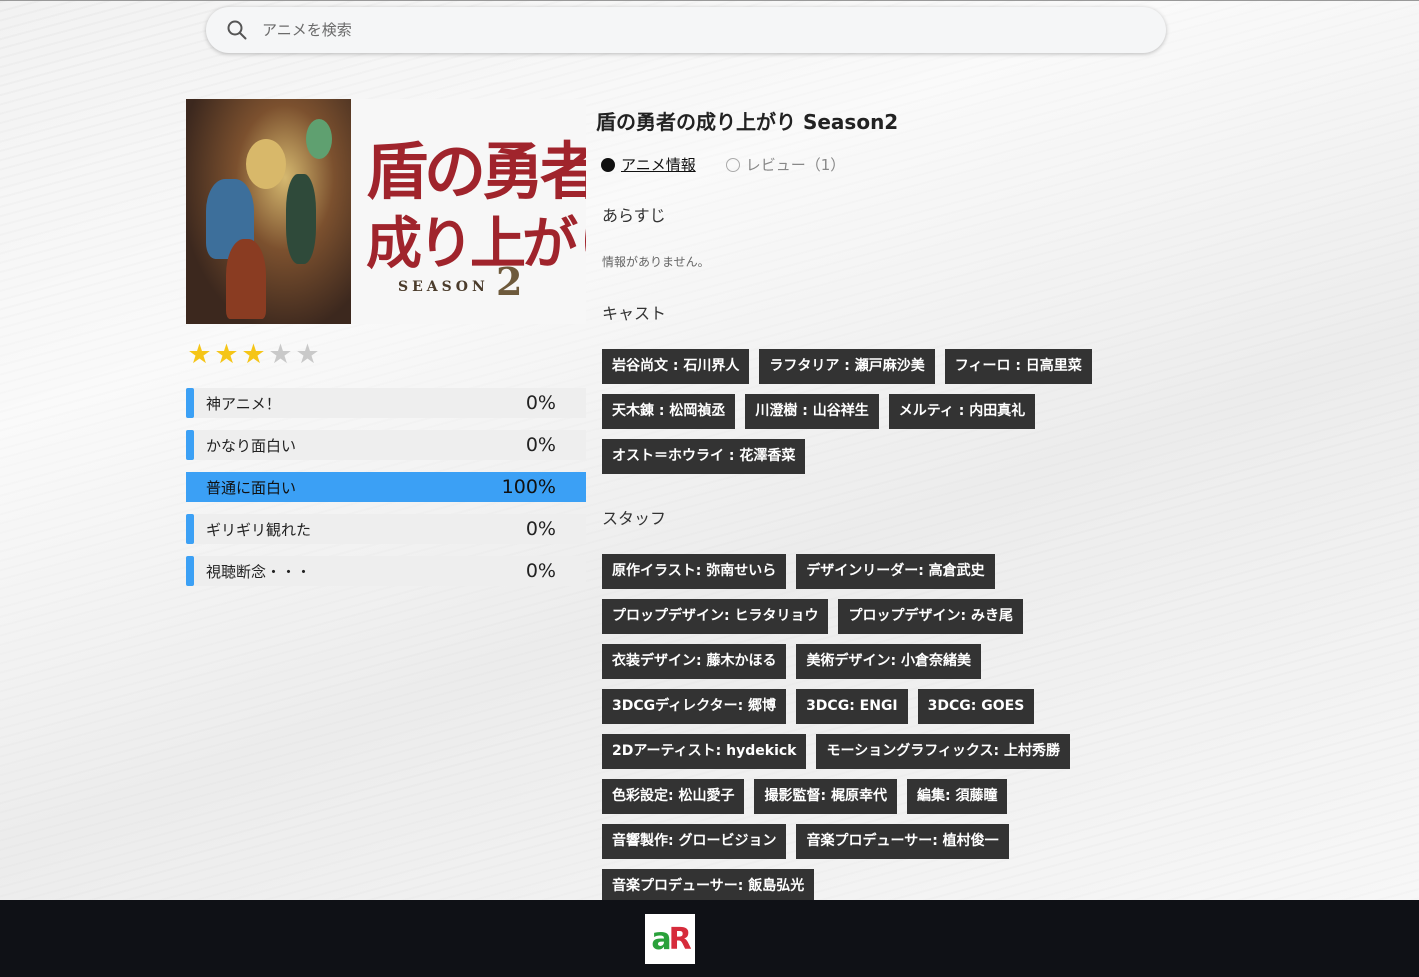 The image size is (1419, 977). I want to click on rating-label: ギリギリ観れた, so click(259, 529).